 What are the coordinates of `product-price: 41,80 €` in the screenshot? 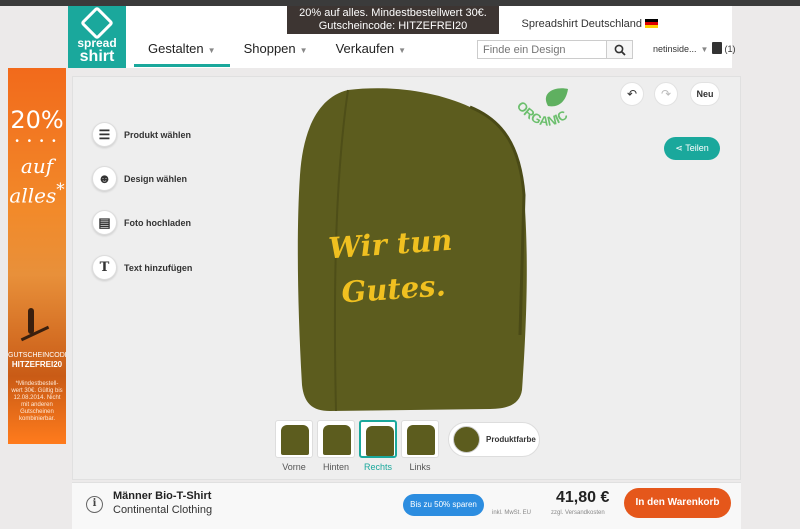 It's located at (583, 497).